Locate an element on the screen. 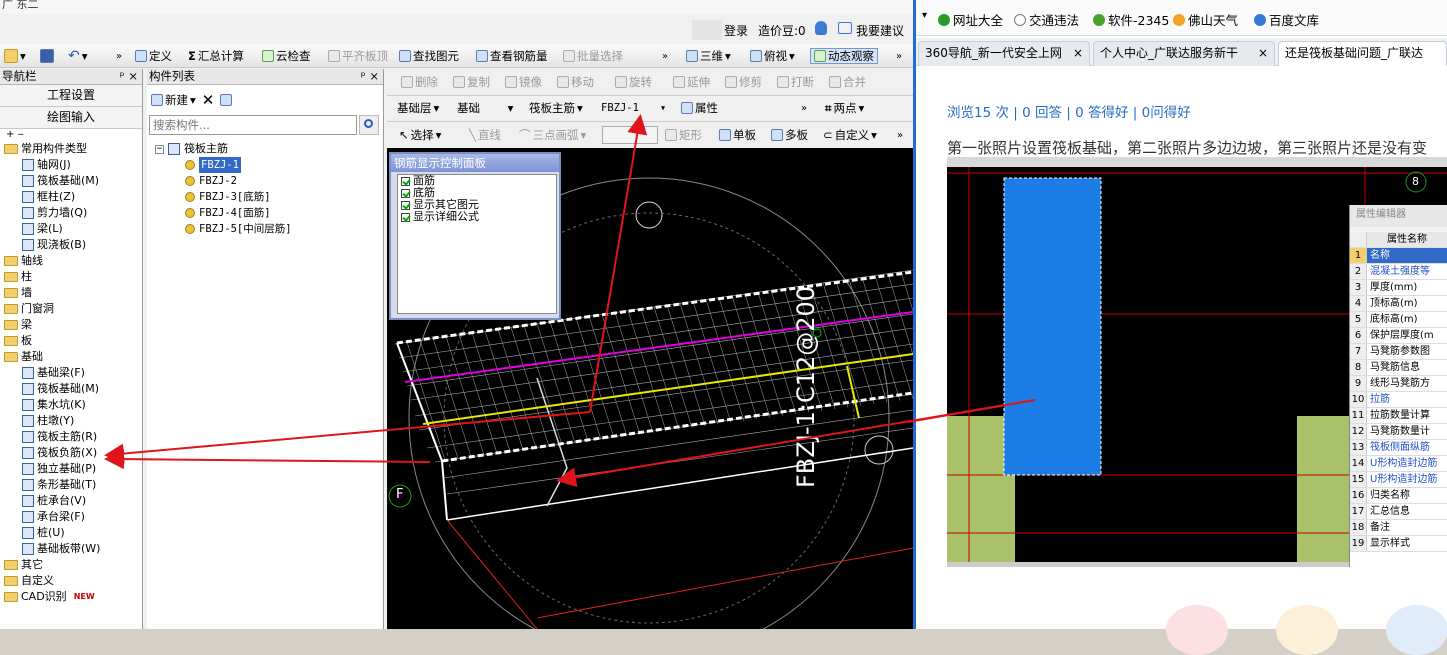 This screenshot has height=655, width=1447. arc-option-select is located at coordinates (630, 135).